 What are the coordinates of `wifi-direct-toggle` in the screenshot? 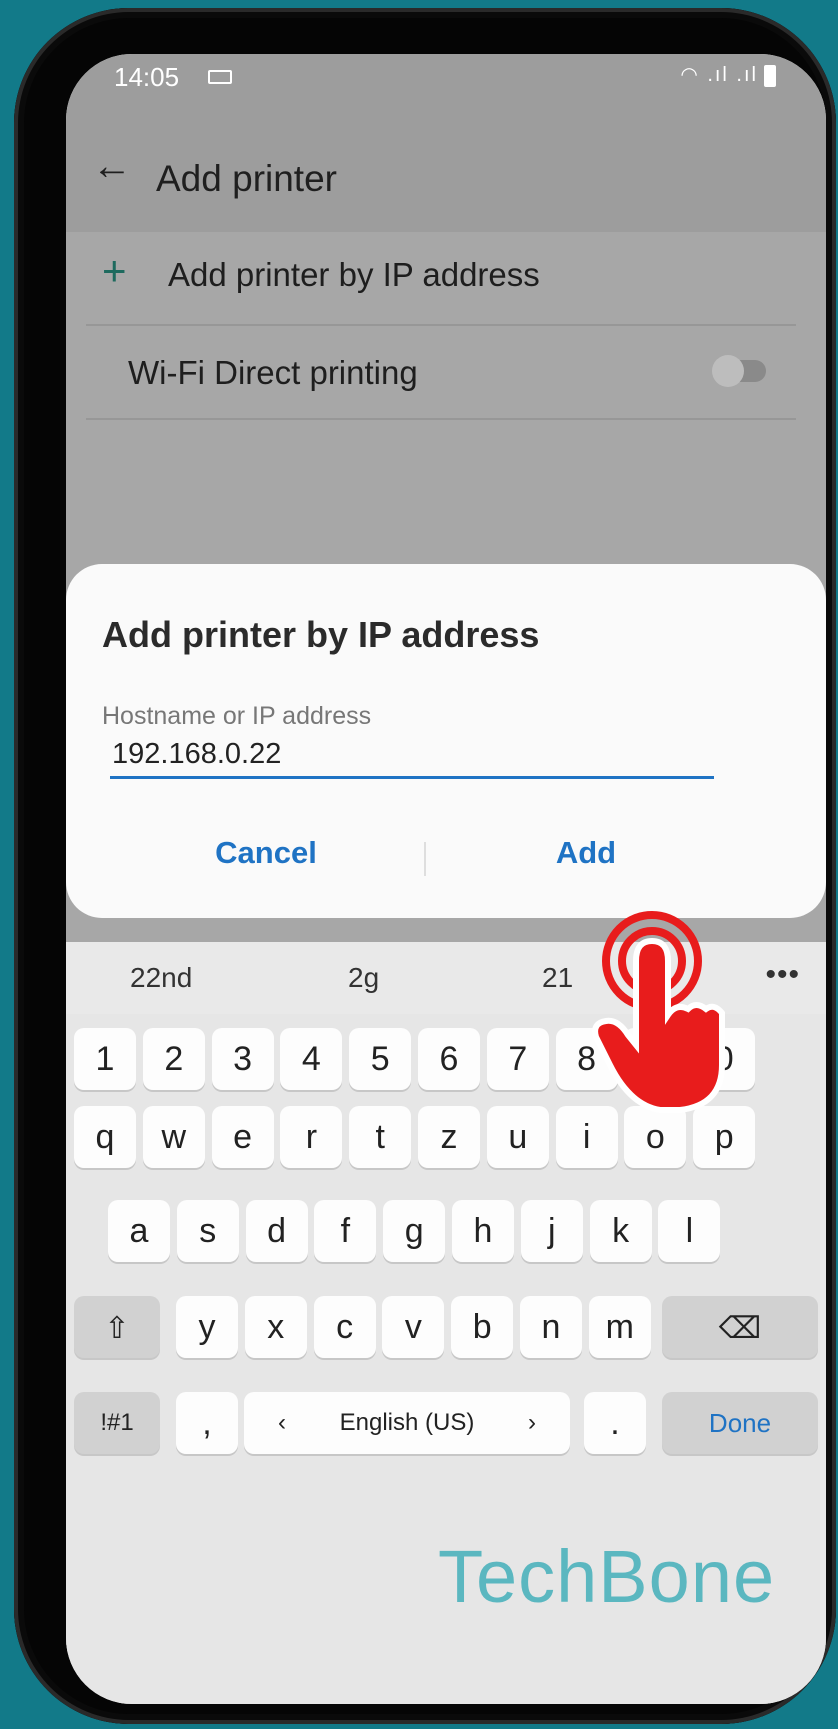 It's located at (739, 371).